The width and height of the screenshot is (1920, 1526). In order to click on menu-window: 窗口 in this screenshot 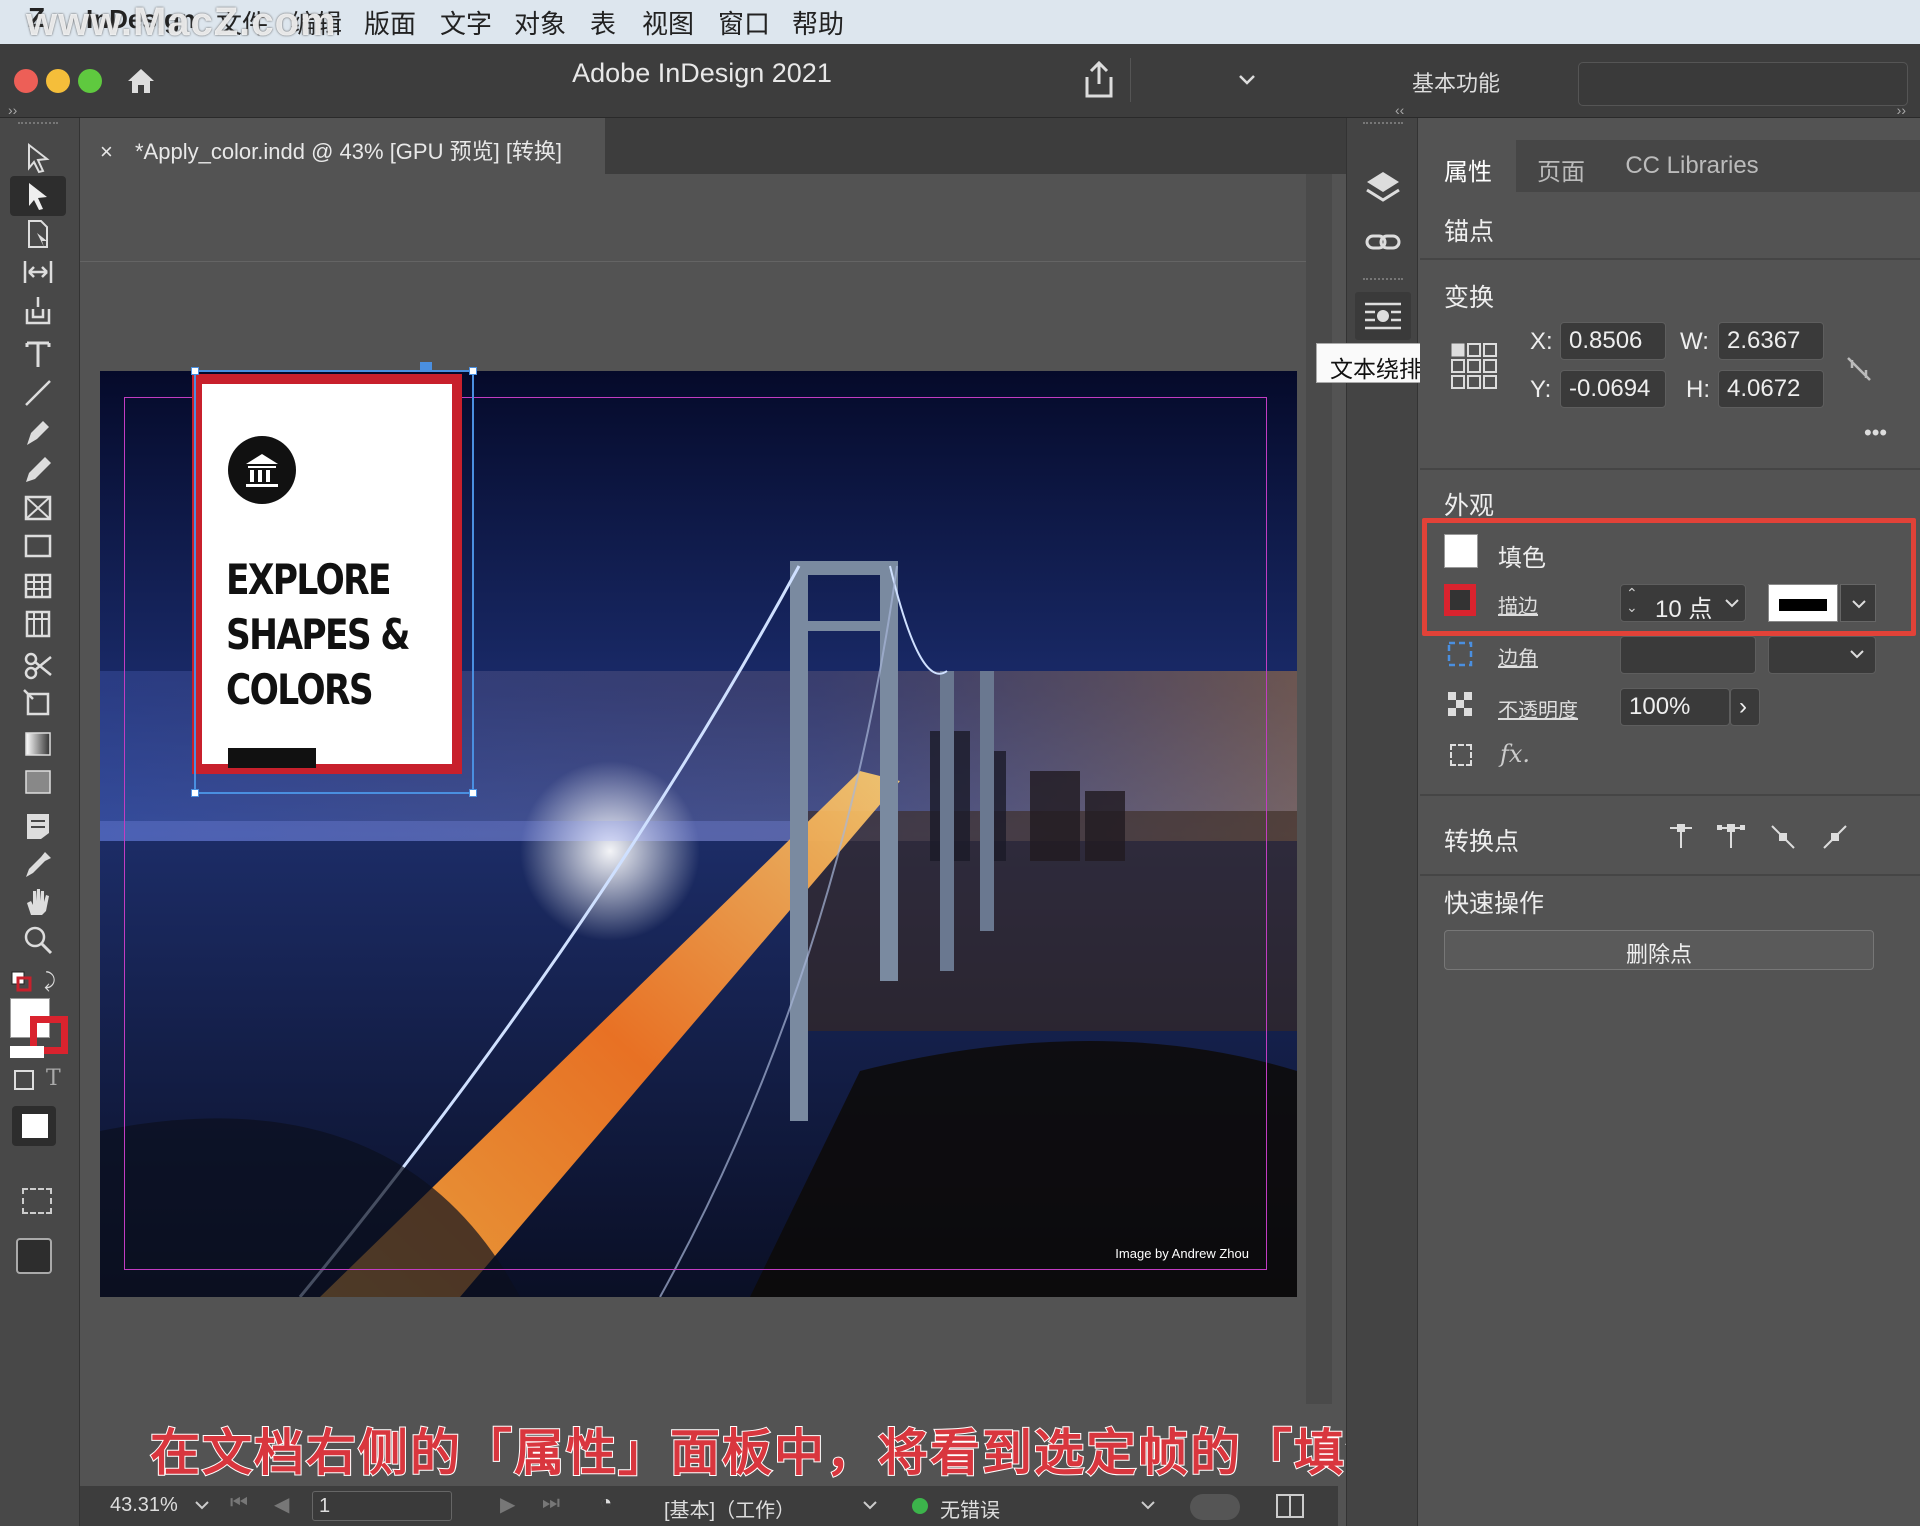, I will do `click(744, 22)`.